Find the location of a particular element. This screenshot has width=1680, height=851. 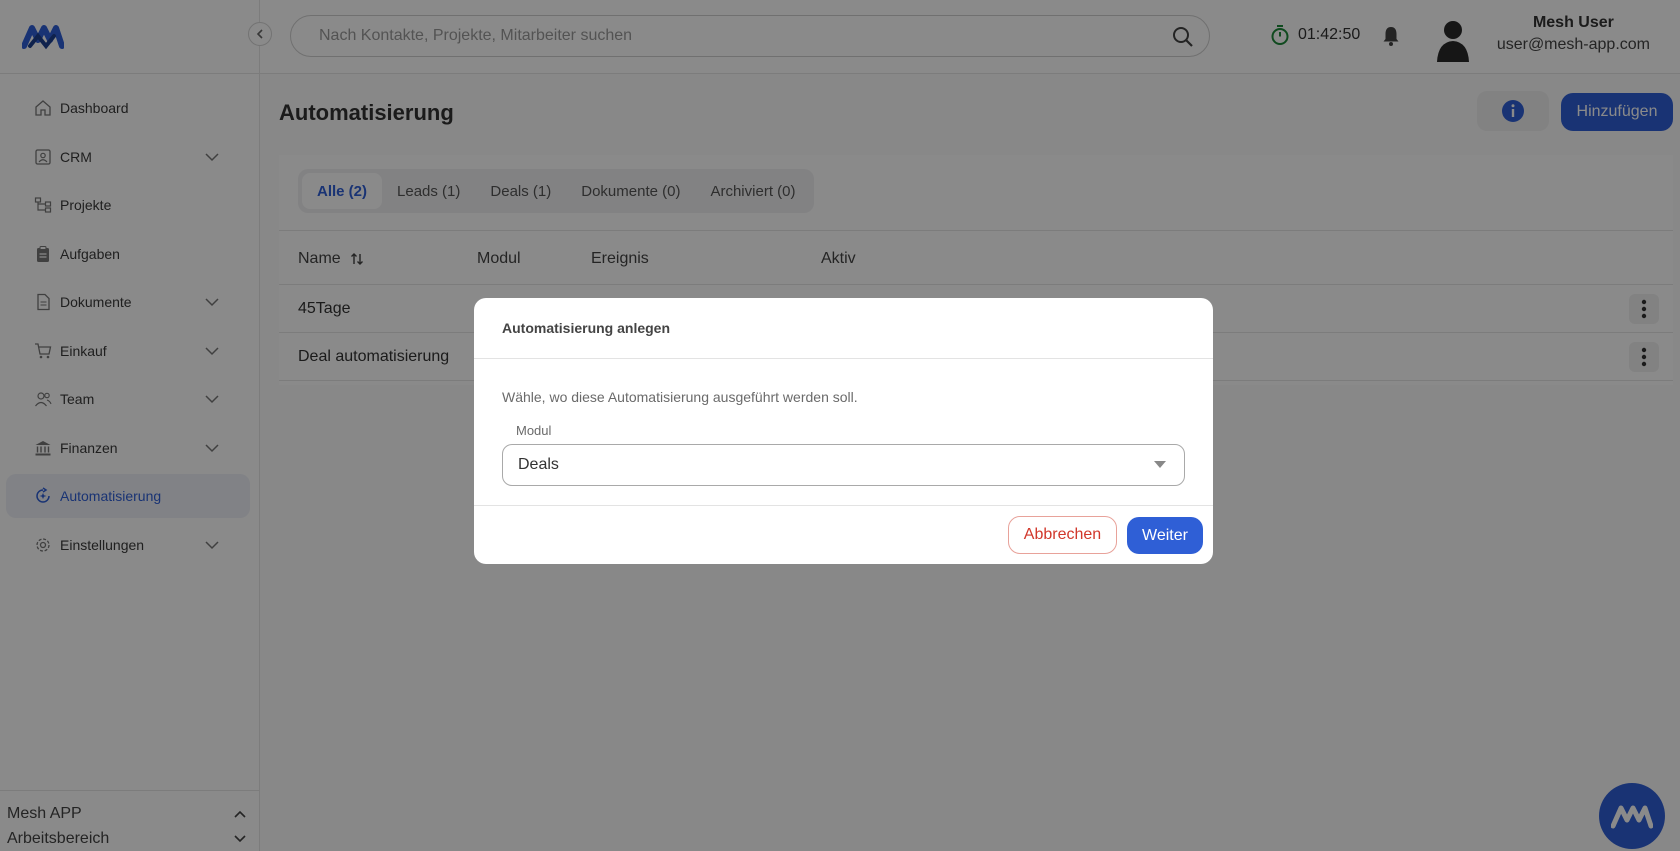

modul-select: Deals is located at coordinates (843, 465).